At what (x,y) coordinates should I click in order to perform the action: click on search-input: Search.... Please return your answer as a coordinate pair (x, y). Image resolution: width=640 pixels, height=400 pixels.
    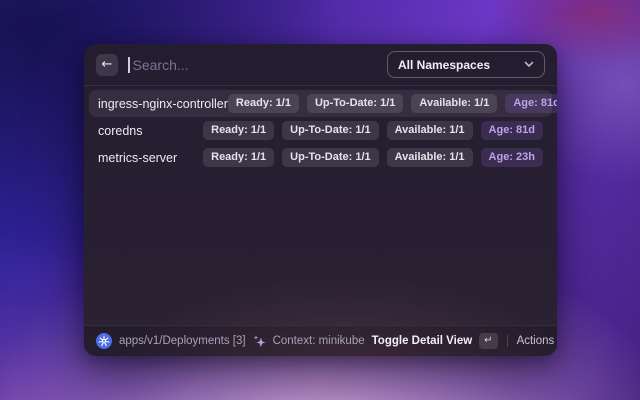
    Looking at the image, I should click on (252, 64).